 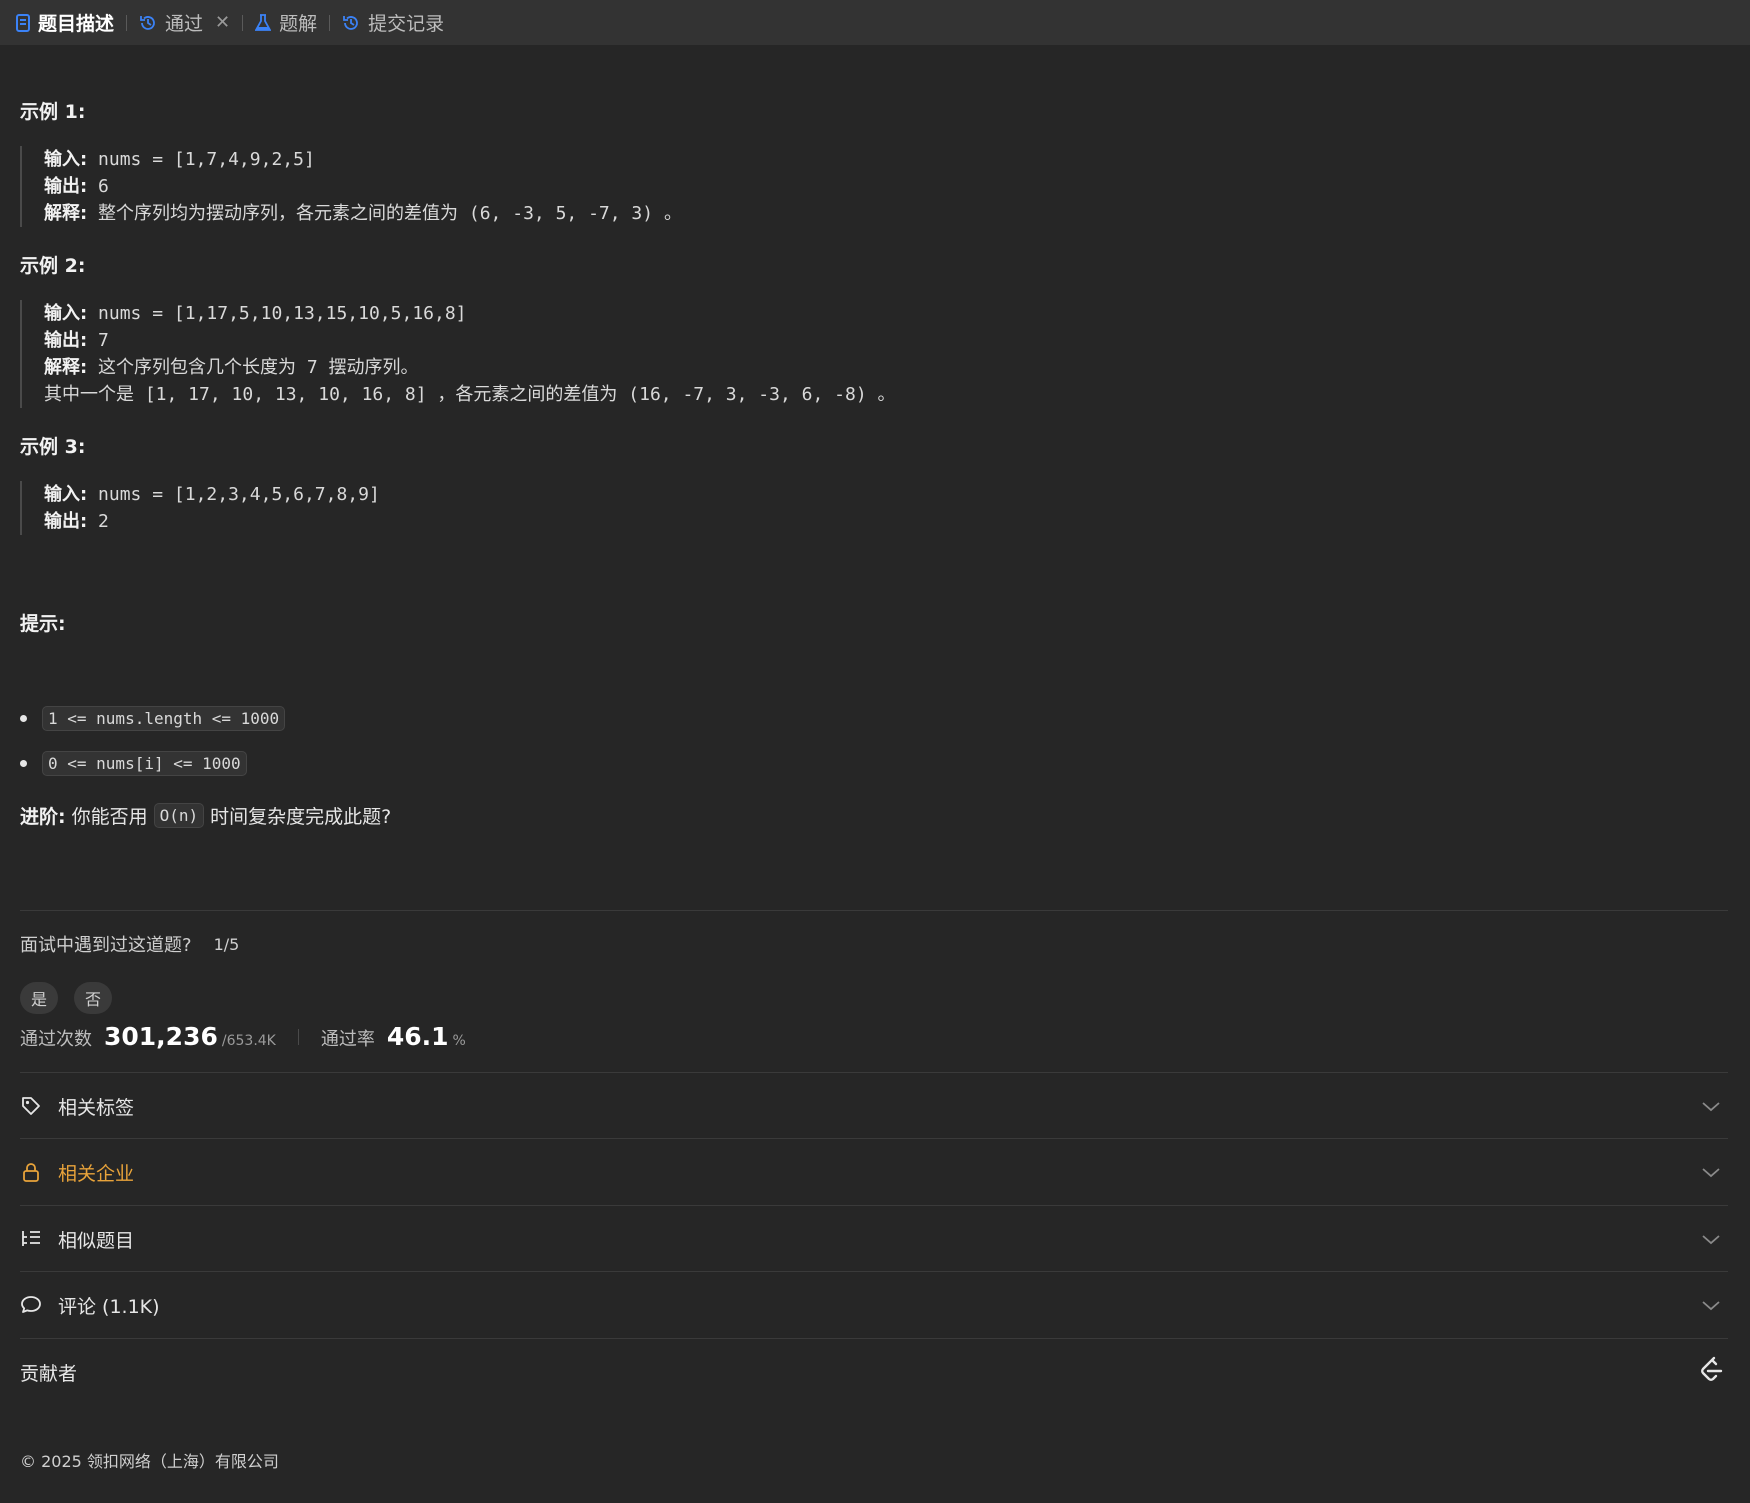 I want to click on document-icon, so click(x=23, y=22).